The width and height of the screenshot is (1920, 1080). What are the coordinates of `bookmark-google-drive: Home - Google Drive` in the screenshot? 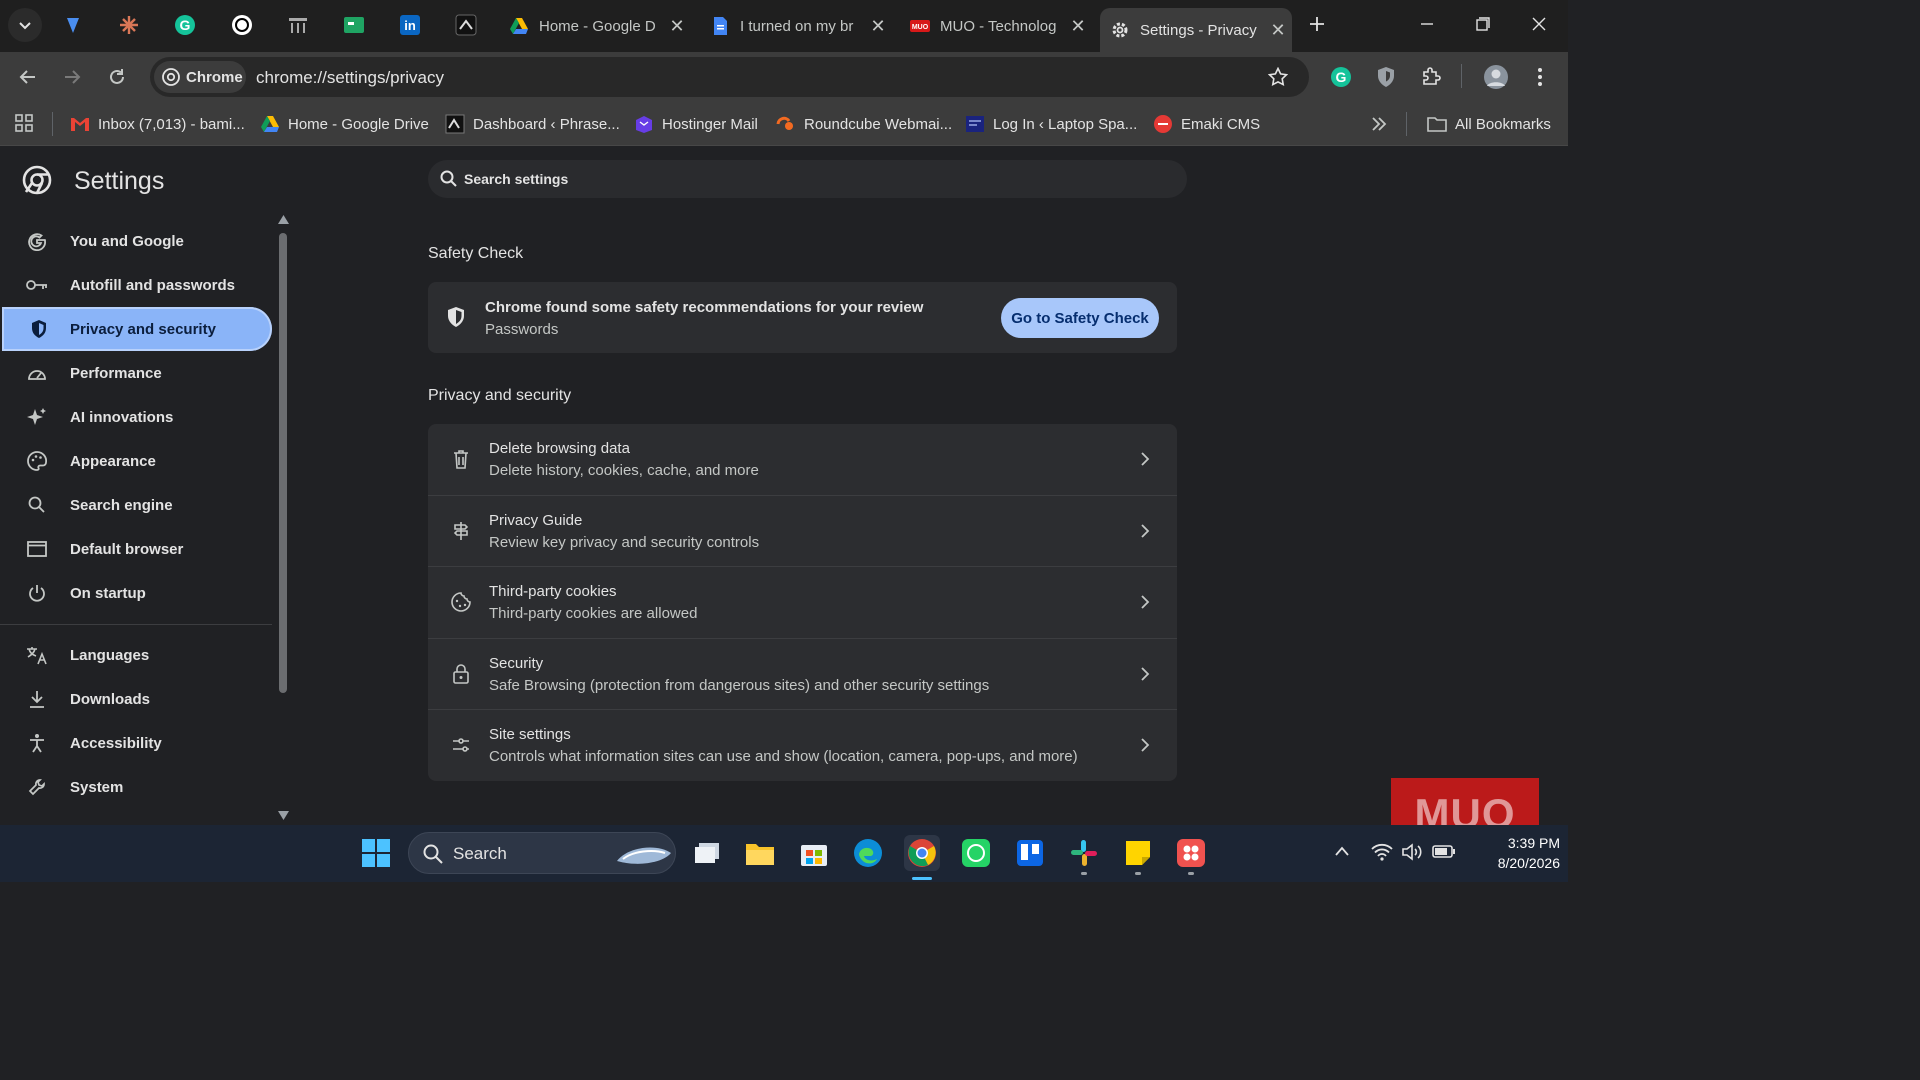 It's located at (344, 124).